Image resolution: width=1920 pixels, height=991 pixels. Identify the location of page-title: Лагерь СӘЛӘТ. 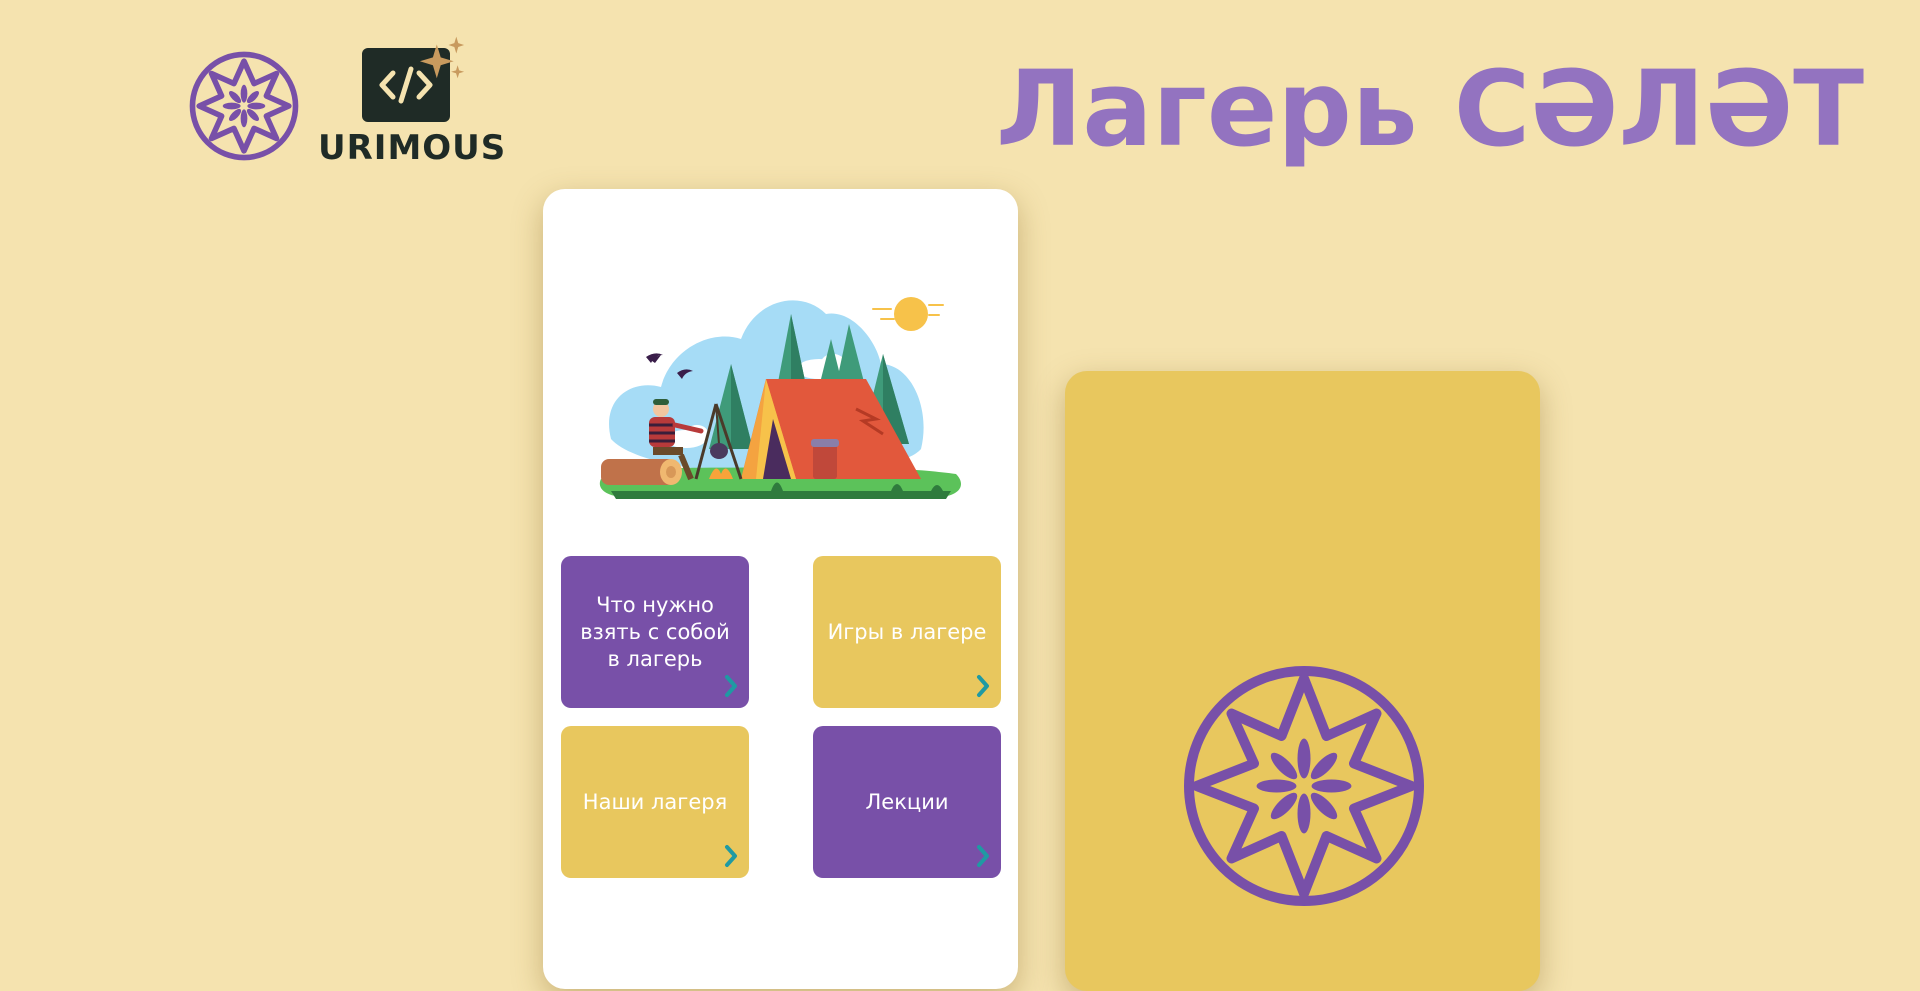
(1430, 109).